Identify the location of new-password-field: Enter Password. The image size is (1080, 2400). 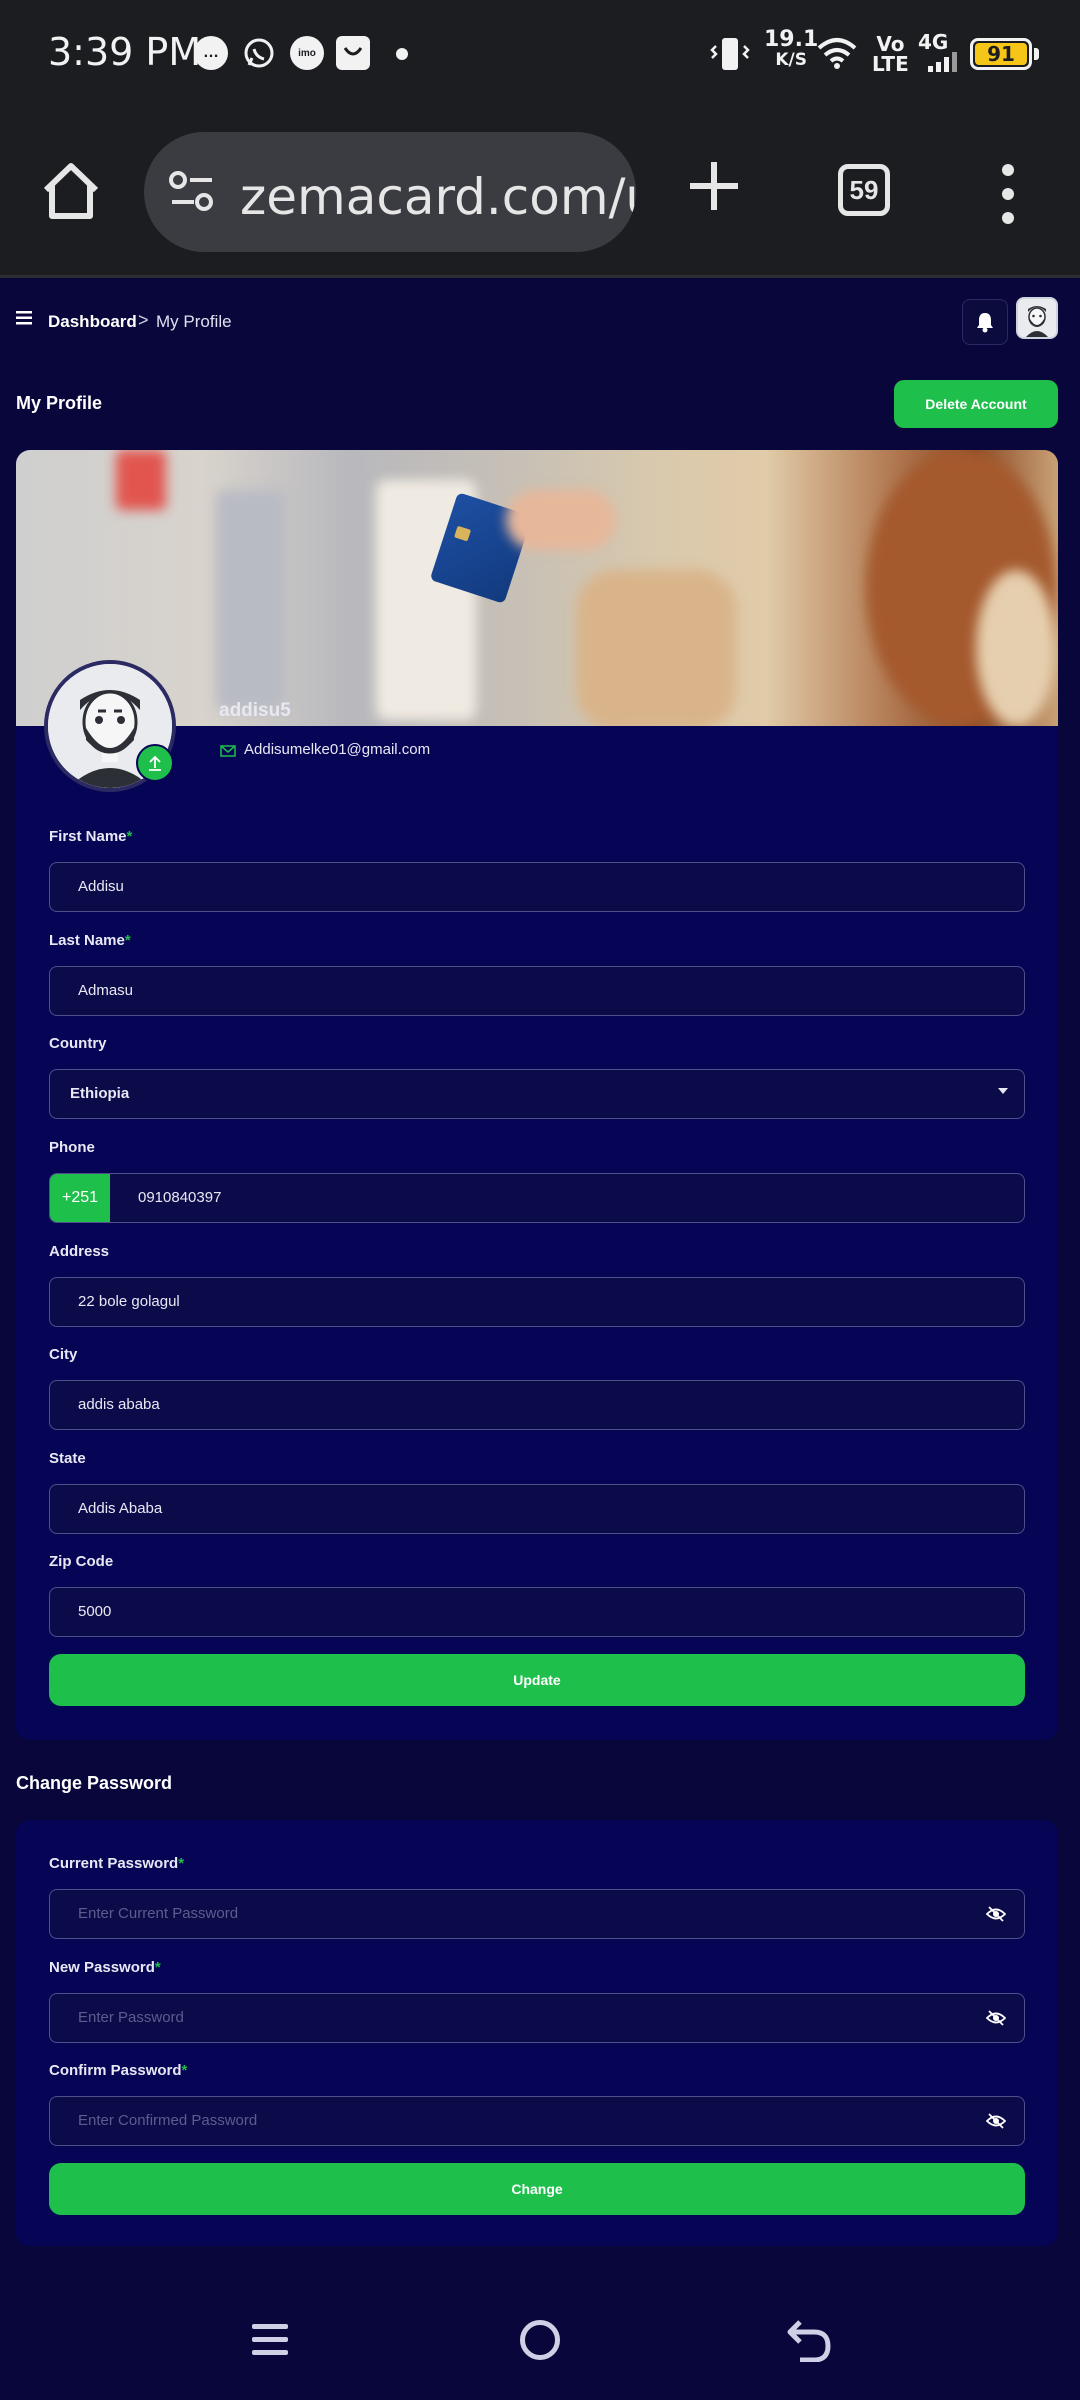
(537, 2018).